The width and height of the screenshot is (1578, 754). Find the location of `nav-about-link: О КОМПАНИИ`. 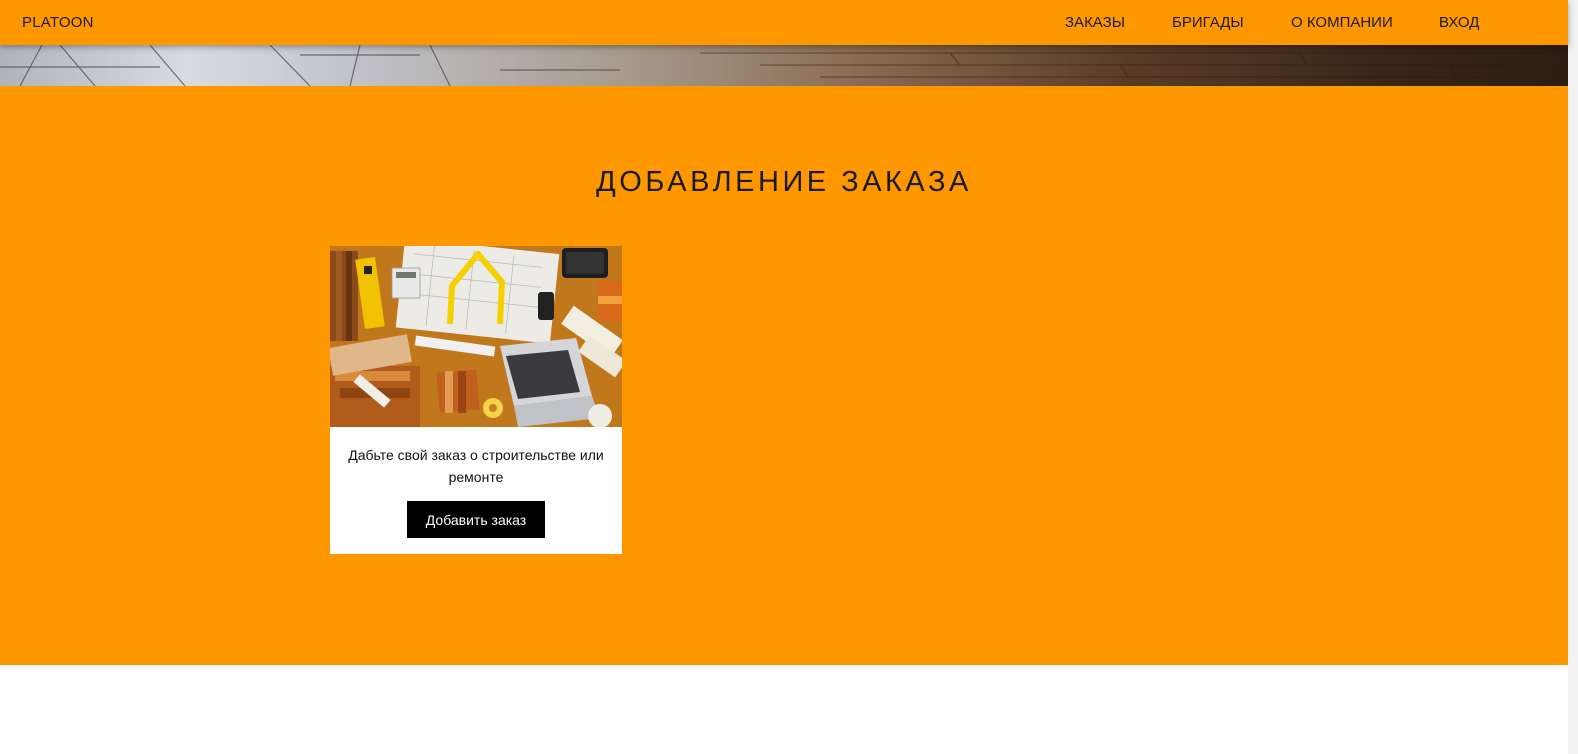

nav-about-link: О КОМПАНИИ is located at coordinates (1342, 22).